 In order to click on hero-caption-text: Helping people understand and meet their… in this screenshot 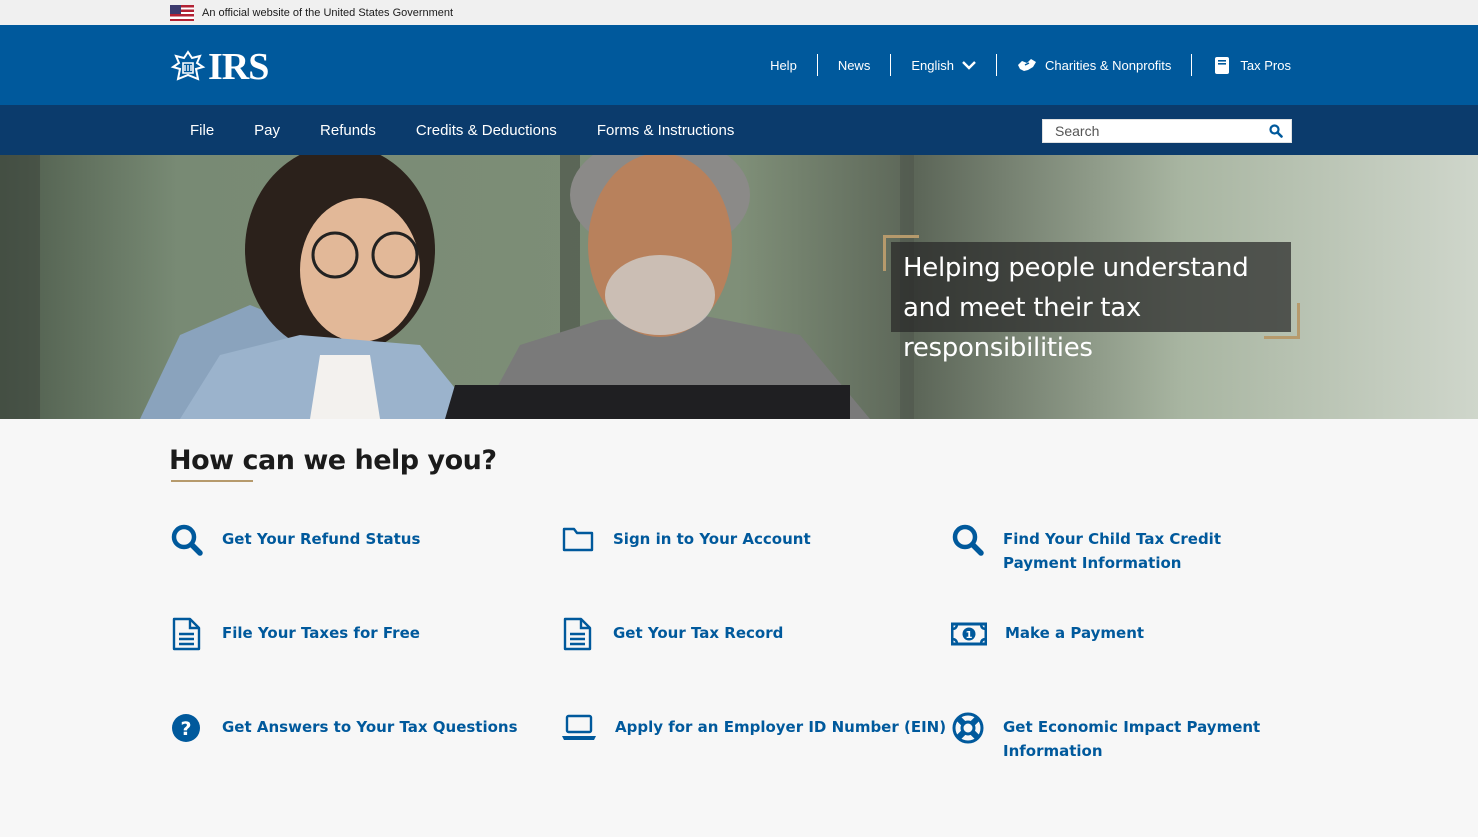, I will do `click(1076, 308)`.